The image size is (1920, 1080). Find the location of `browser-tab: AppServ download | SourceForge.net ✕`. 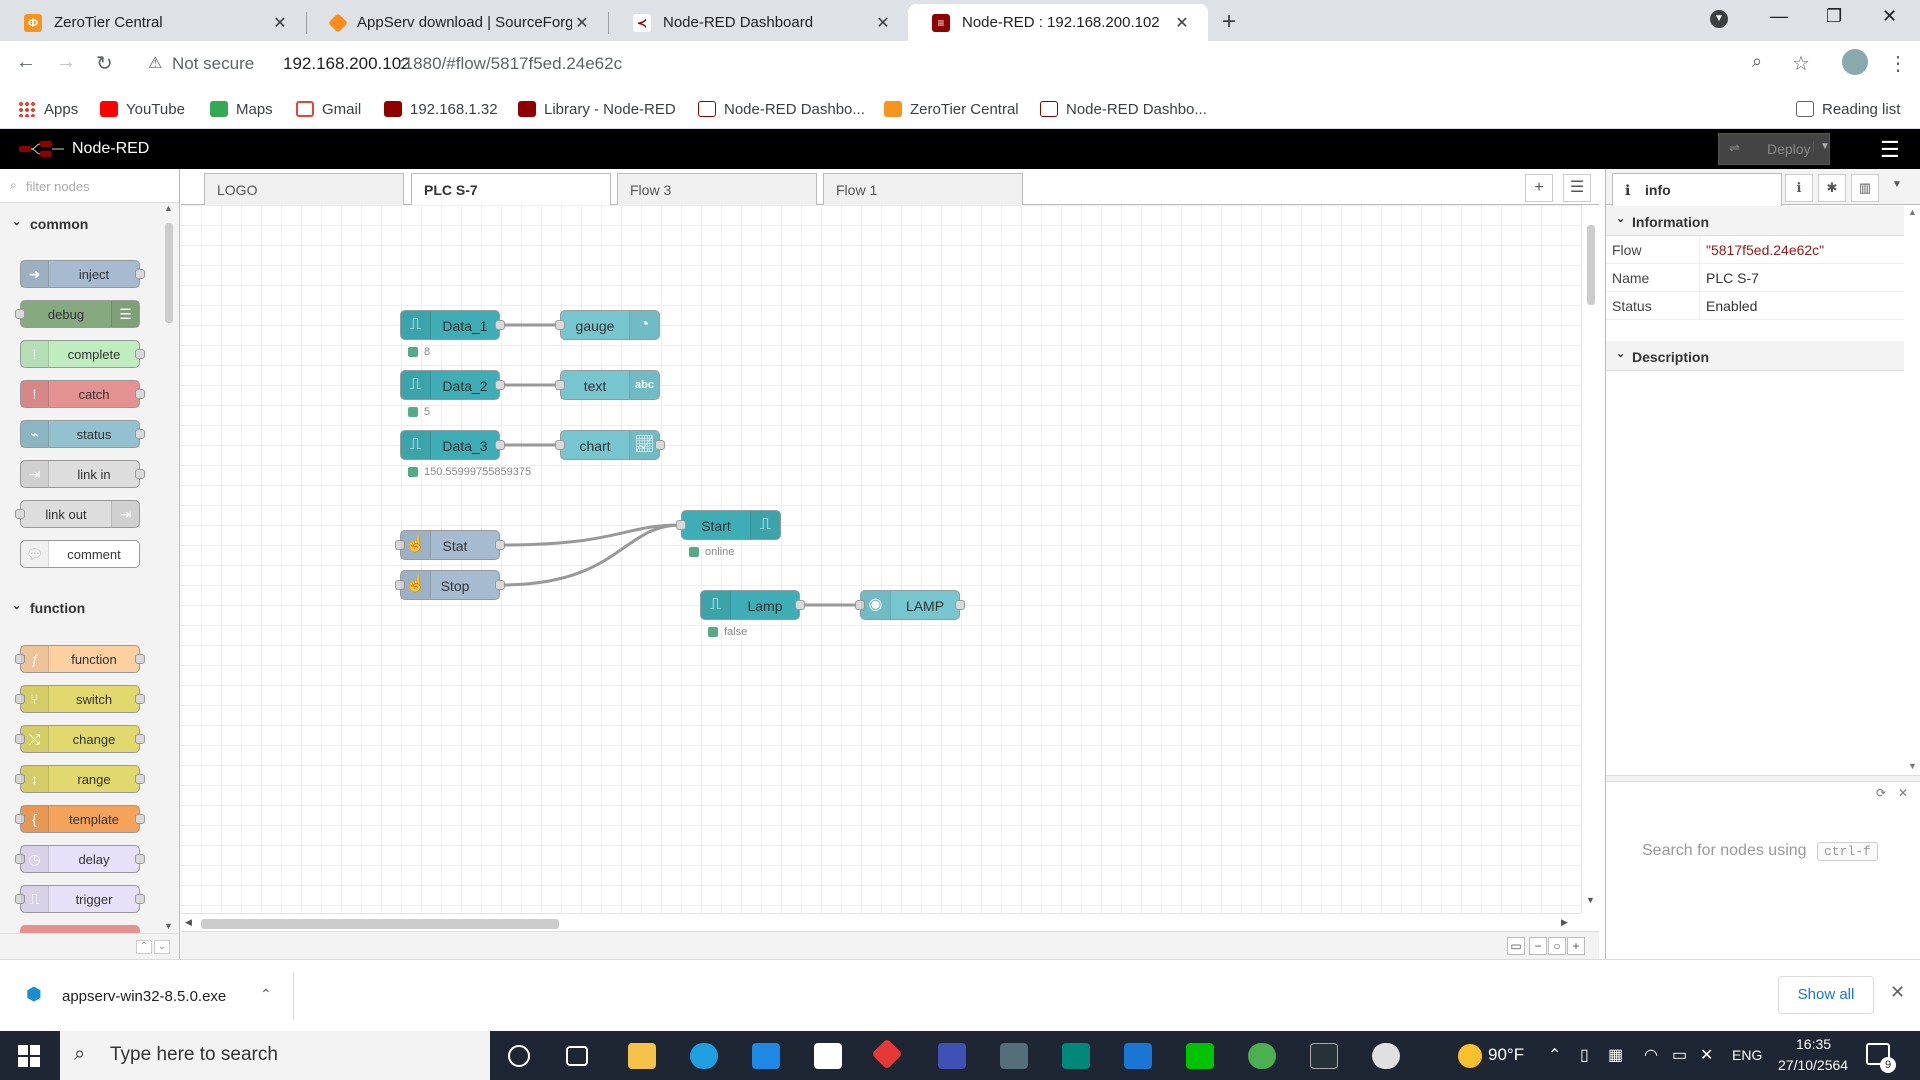

browser-tab: AppServ download | SourceForge.net ✕ is located at coordinates (457, 22).